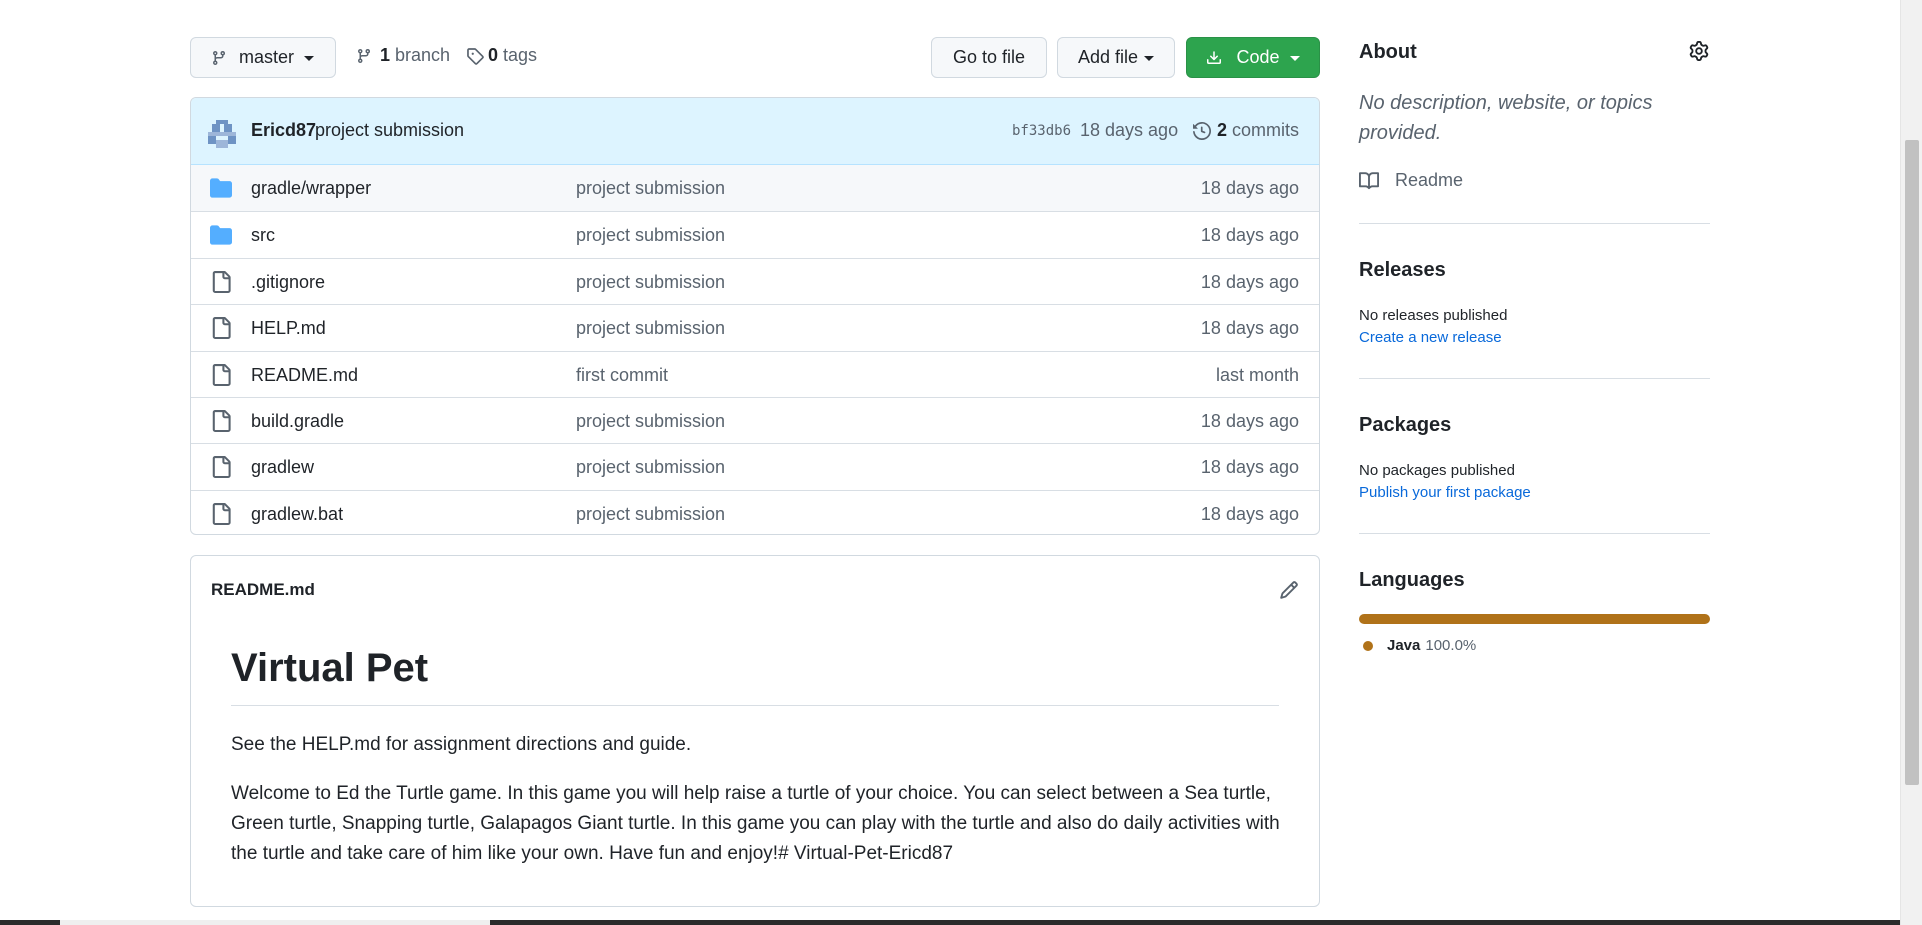  I want to click on code-button: Code, so click(1253, 57).